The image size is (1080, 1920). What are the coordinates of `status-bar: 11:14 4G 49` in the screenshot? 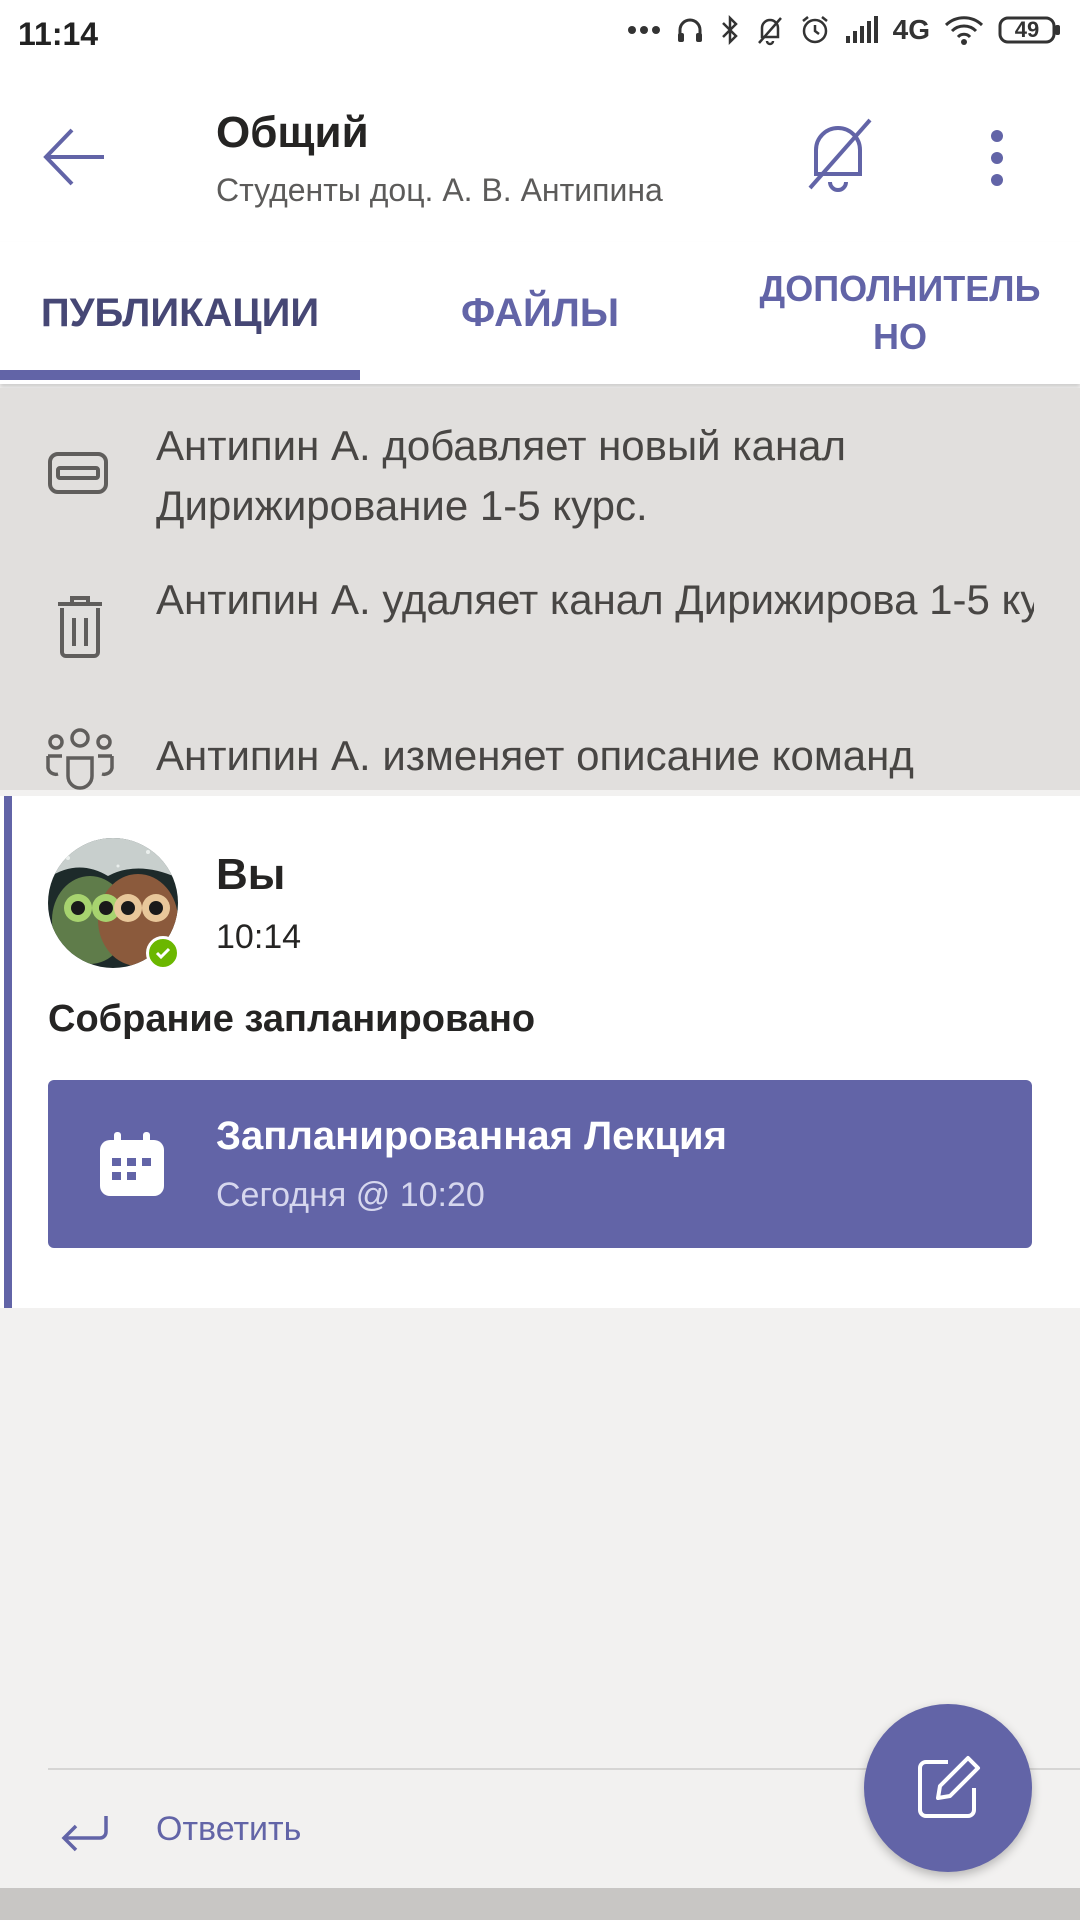 It's located at (540, 36).